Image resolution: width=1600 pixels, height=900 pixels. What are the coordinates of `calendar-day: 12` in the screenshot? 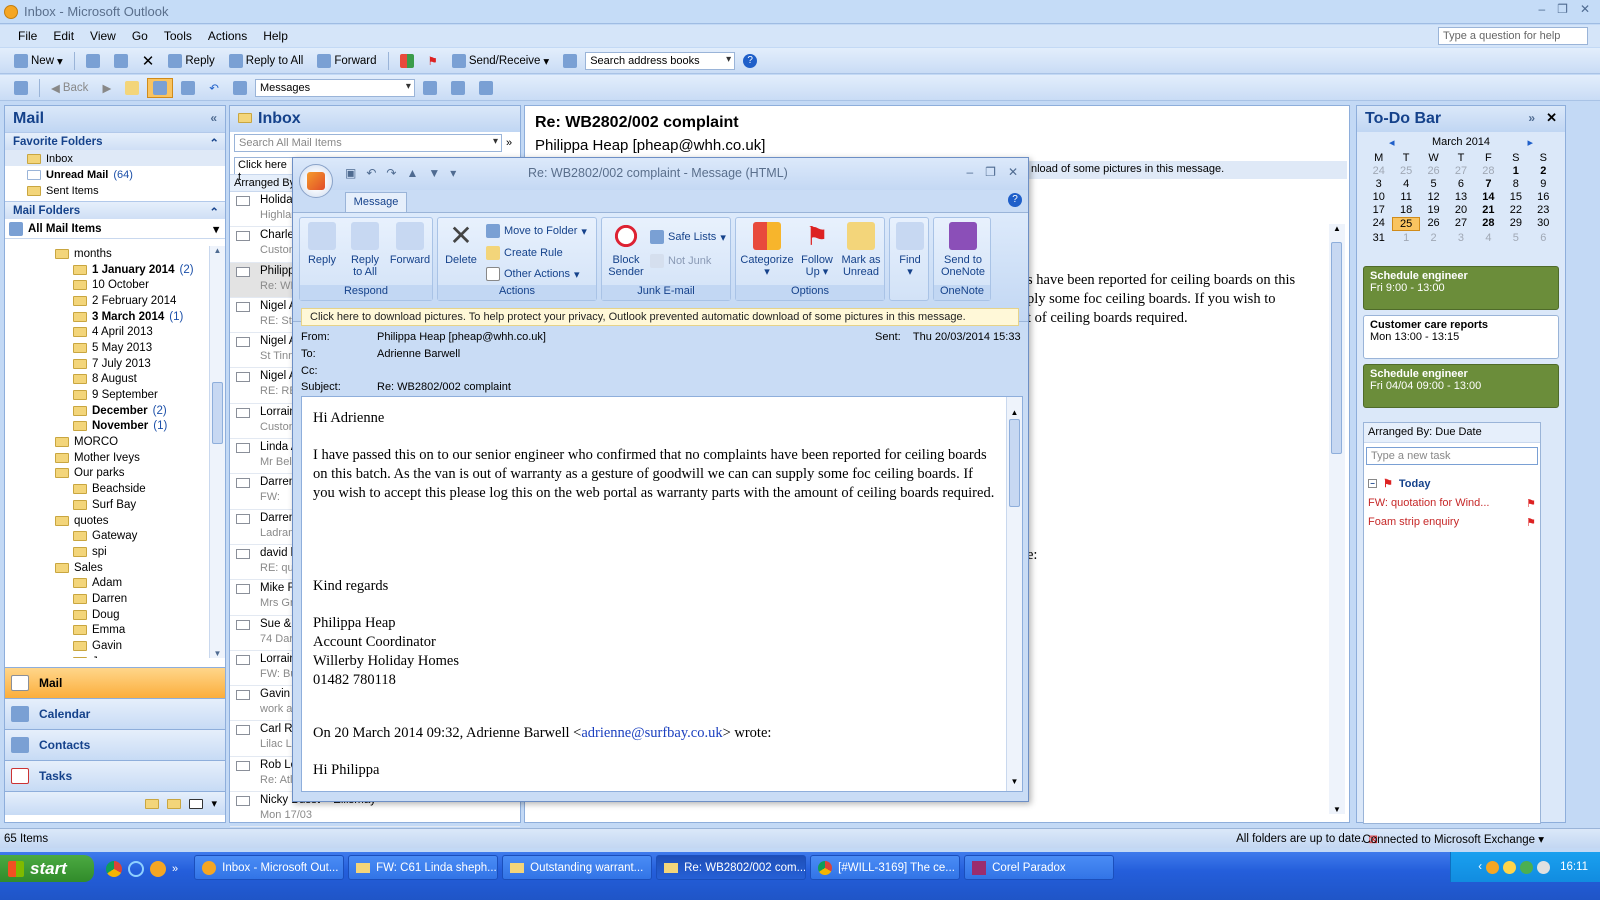 It's located at (1433, 197).